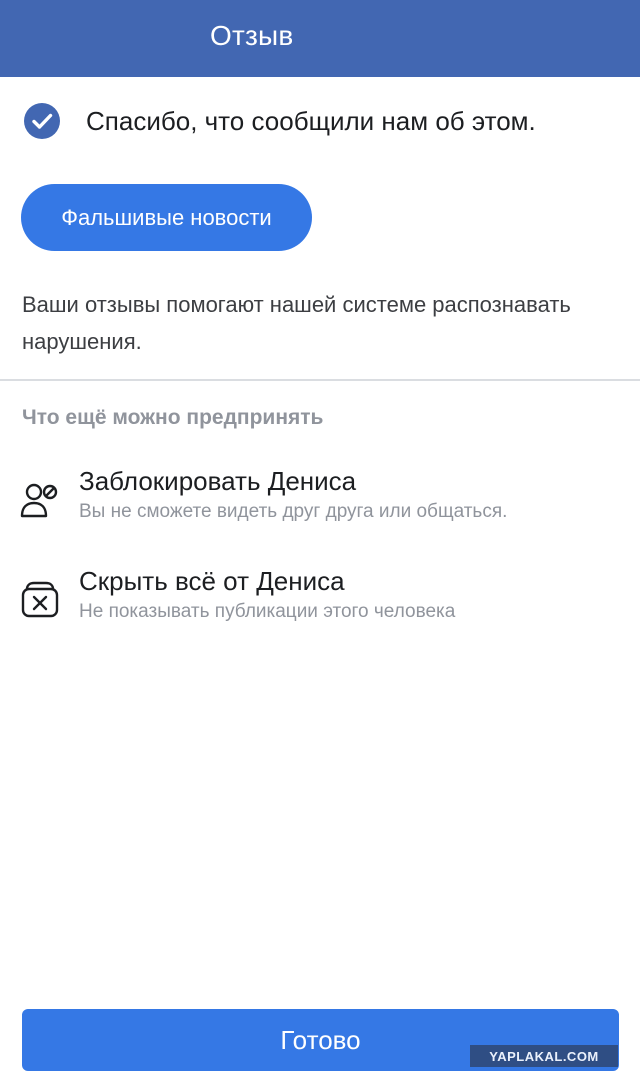 The height and width of the screenshot is (1085, 640). Describe the element at coordinates (40, 599) in the screenshot. I see `hide-all-icon` at that location.